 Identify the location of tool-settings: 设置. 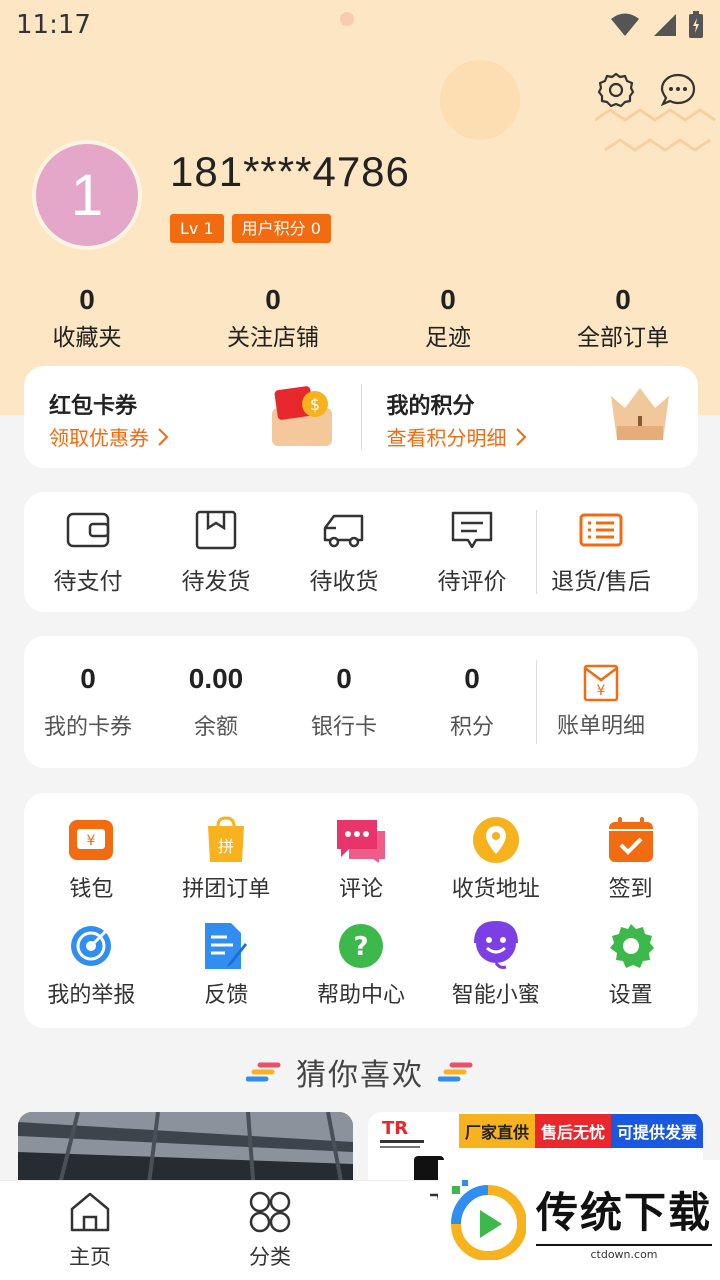
(630, 974).